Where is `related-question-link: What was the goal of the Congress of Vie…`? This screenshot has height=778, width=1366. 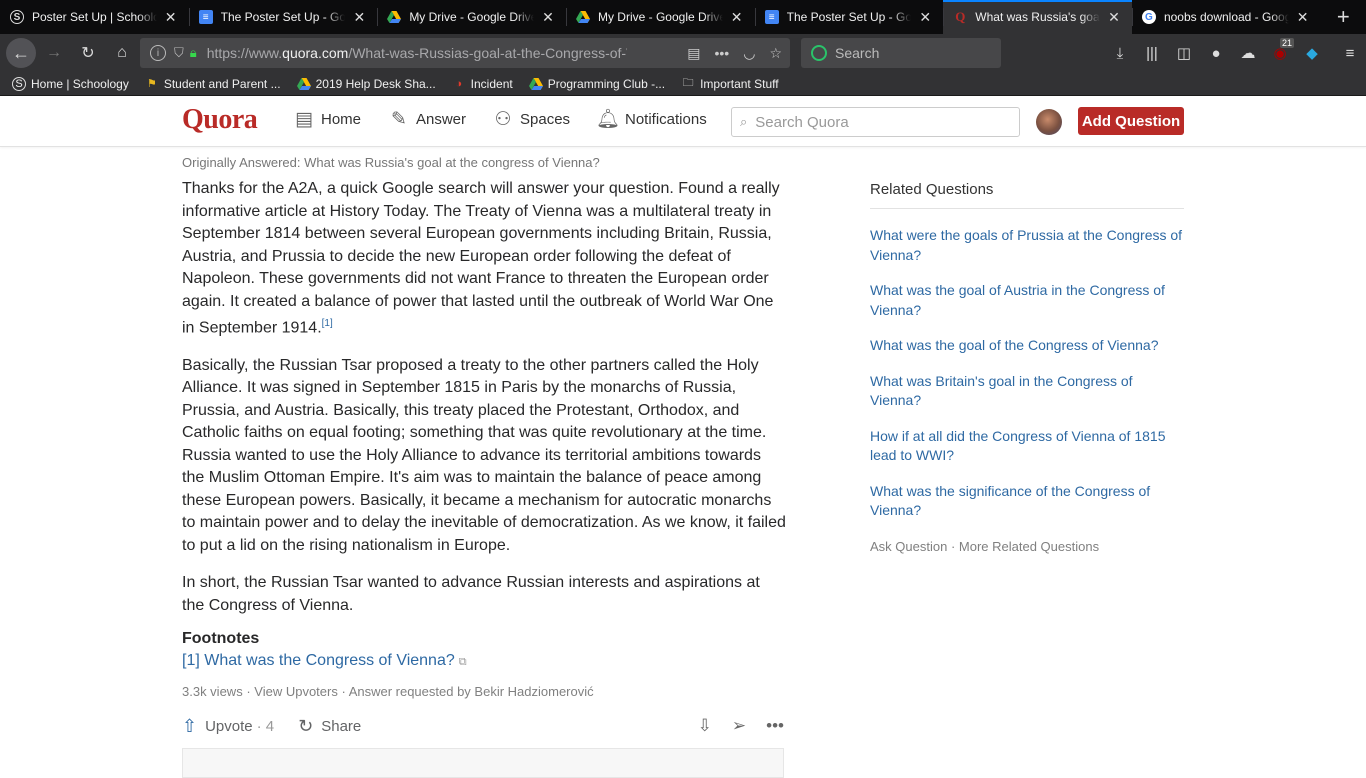
related-question-link: What was the goal of the Congress of Vie… is located at coordinates (1027, 346).